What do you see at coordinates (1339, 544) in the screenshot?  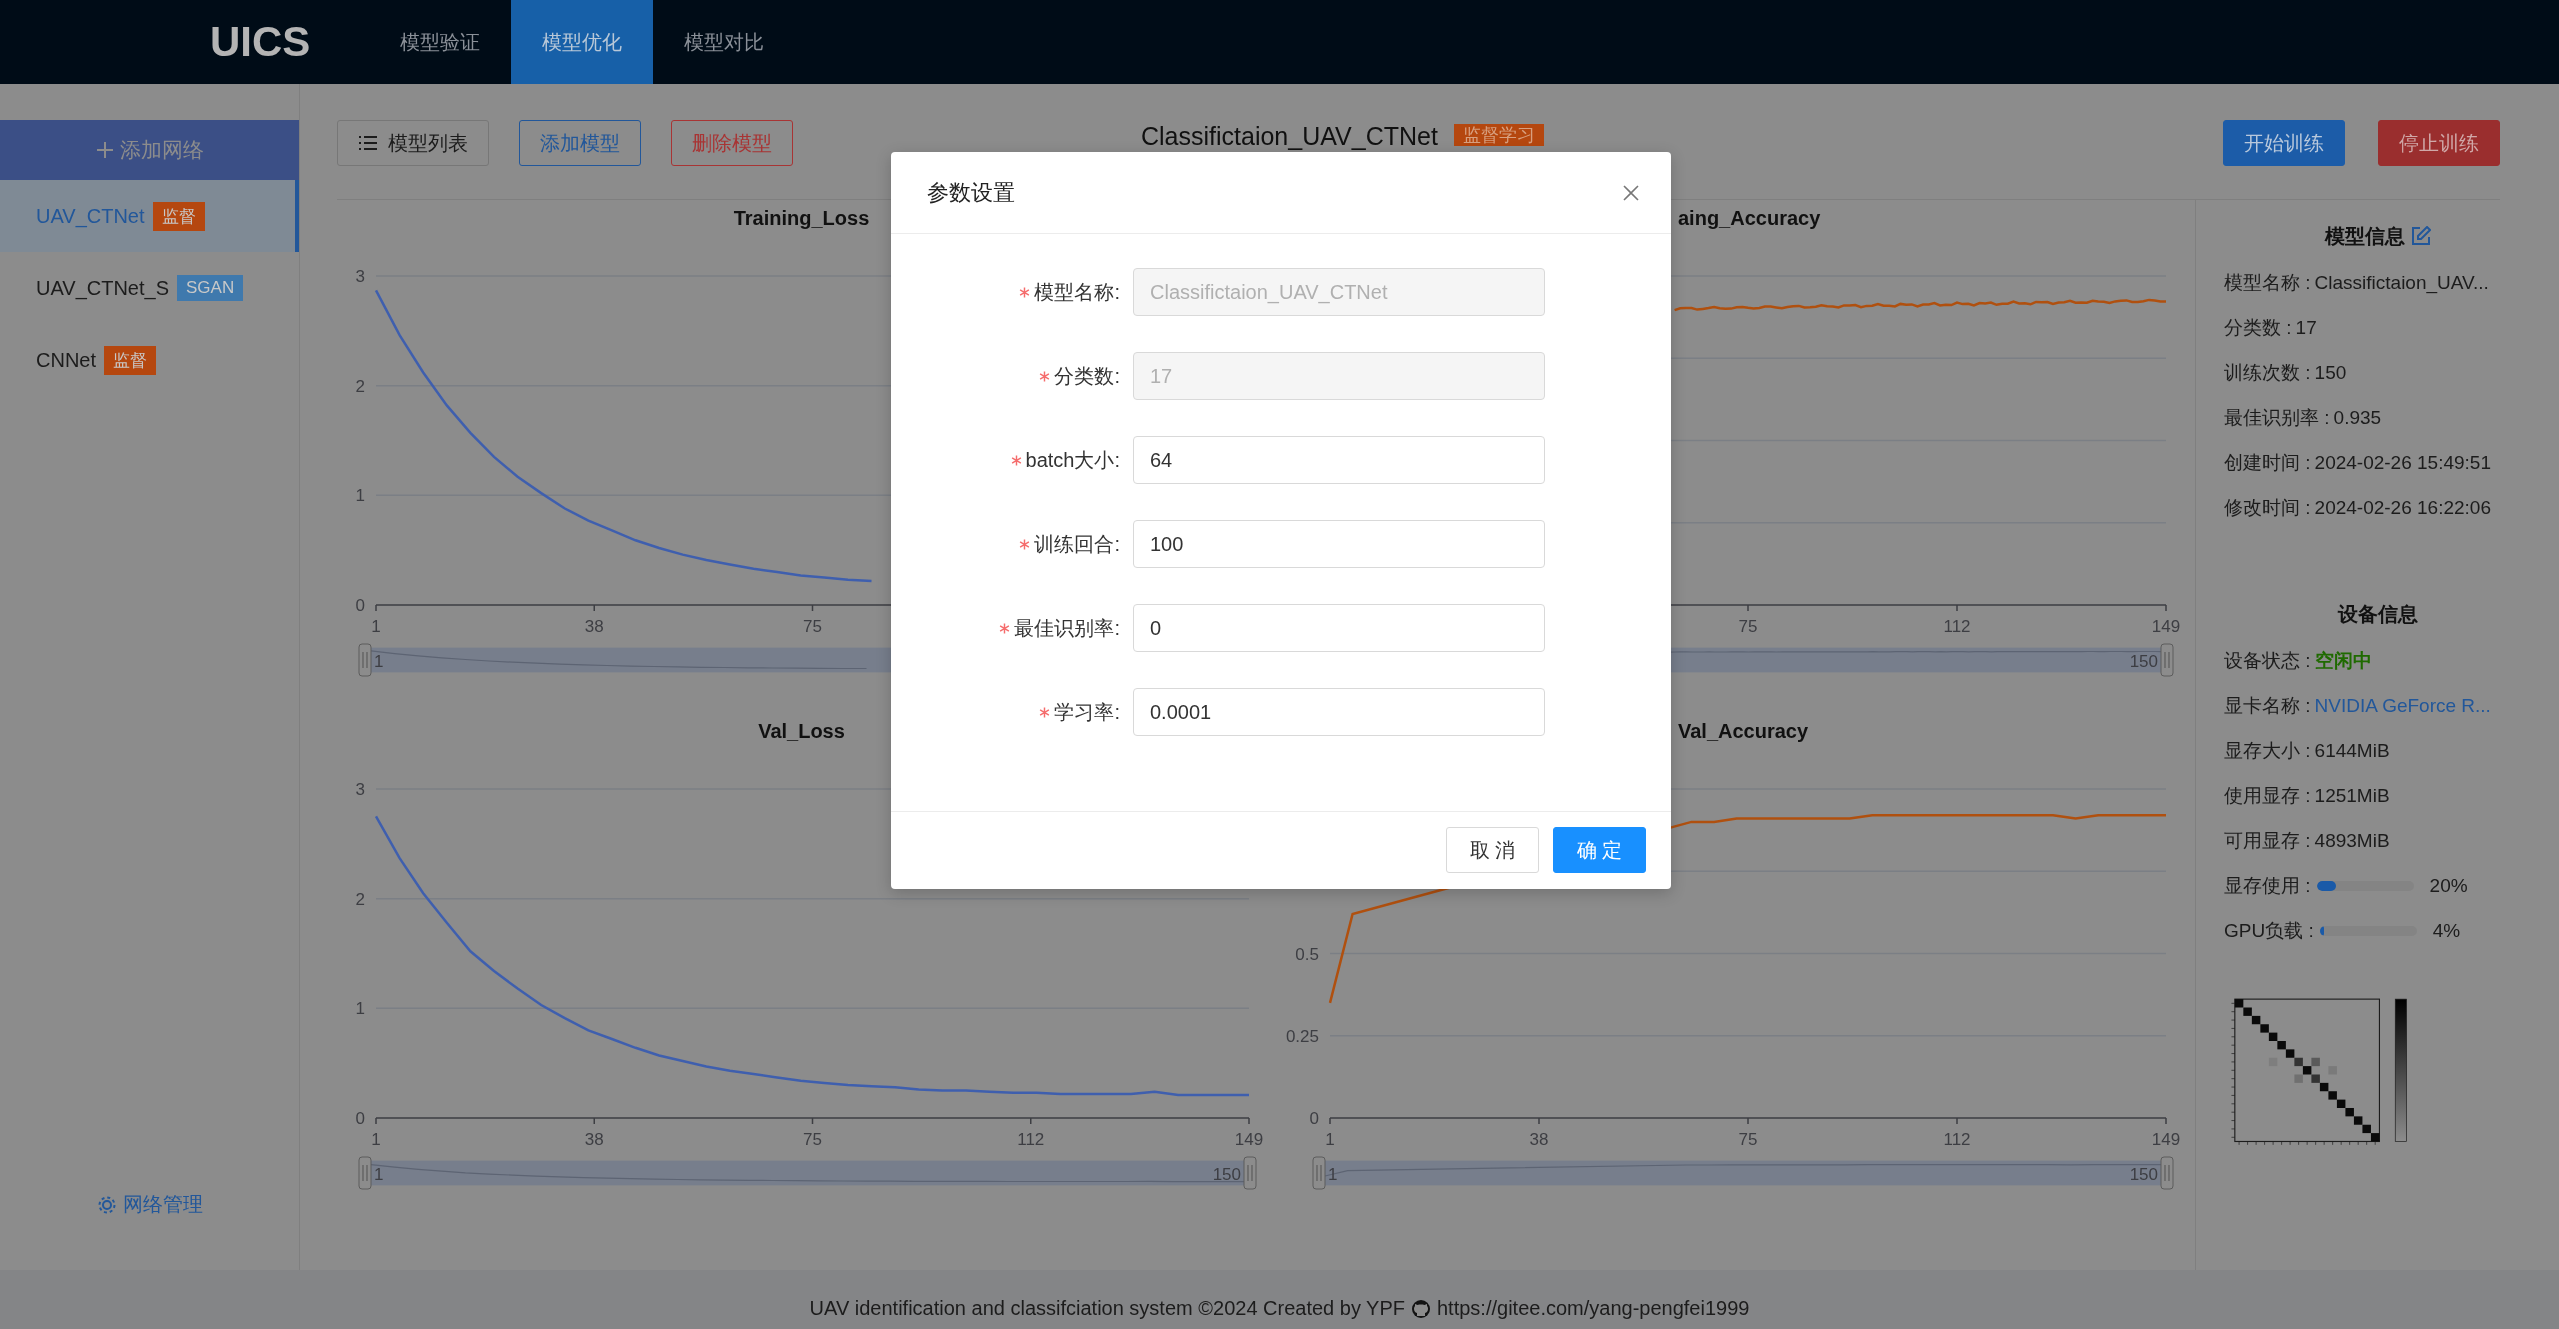 I see `input-field: 100` at bounding box center [1339, 544].